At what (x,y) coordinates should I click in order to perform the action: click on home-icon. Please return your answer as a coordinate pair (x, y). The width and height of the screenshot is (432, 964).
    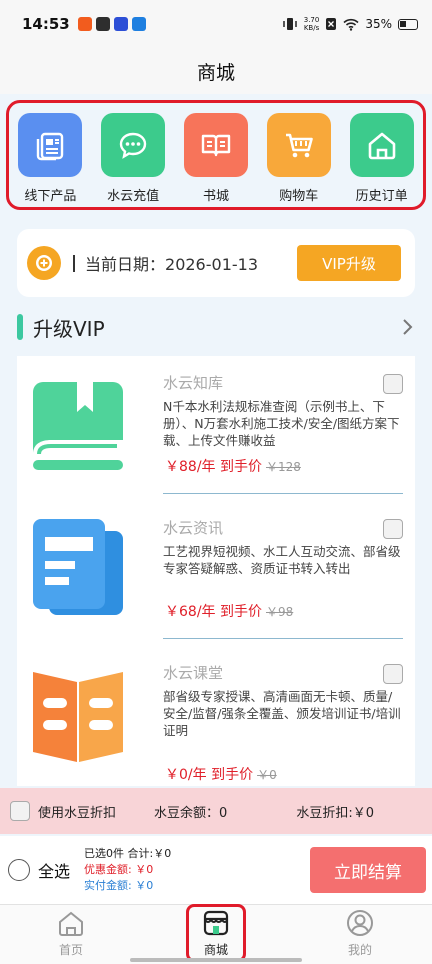
    Looking at the image, I should click on (71, 923).